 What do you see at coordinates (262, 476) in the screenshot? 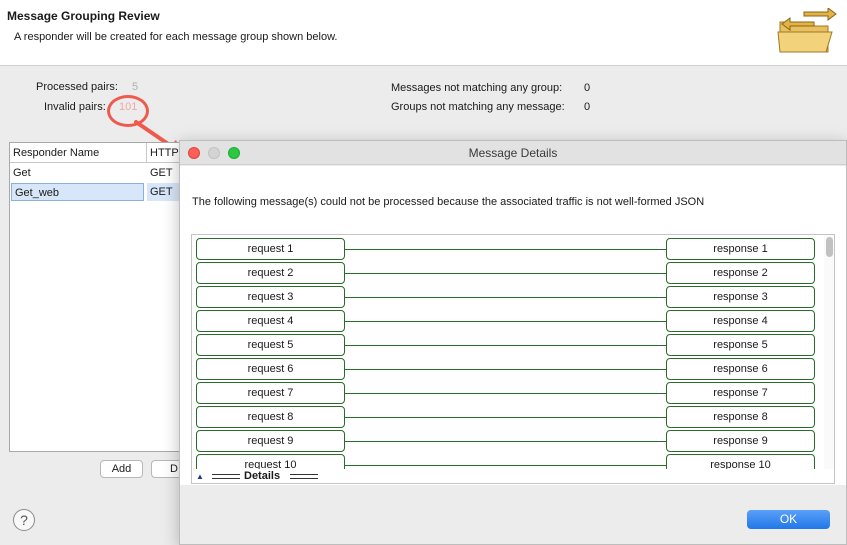
I see `details-label: Details` at bounding box center [262, 476].